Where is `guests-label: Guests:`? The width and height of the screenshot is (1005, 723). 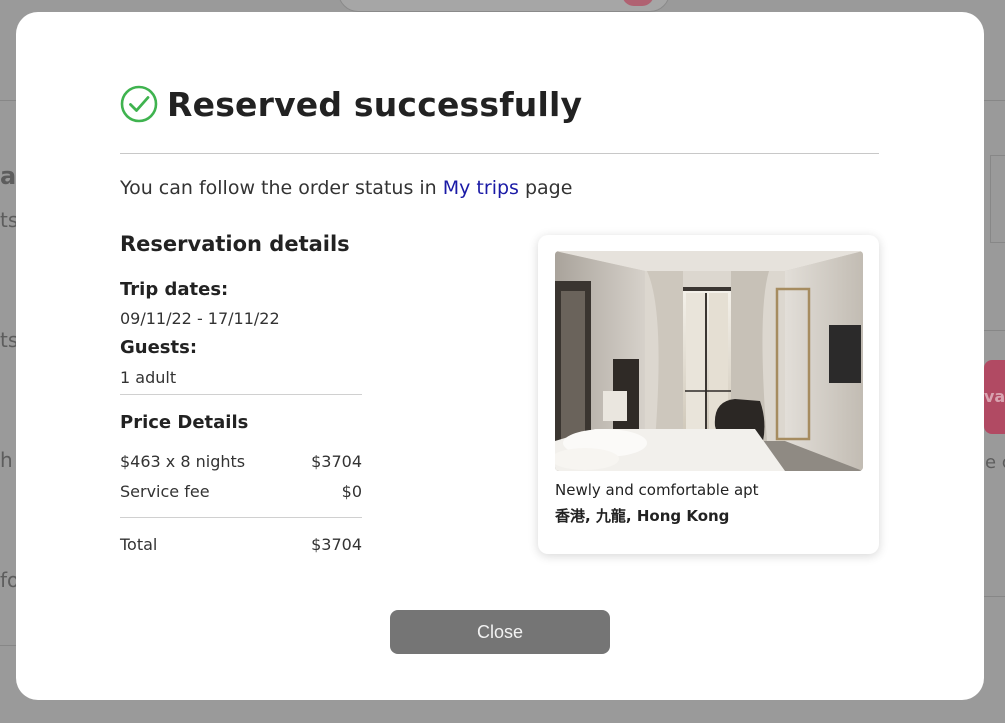
guests-label: Guests: is located at coordinates (159, 347).